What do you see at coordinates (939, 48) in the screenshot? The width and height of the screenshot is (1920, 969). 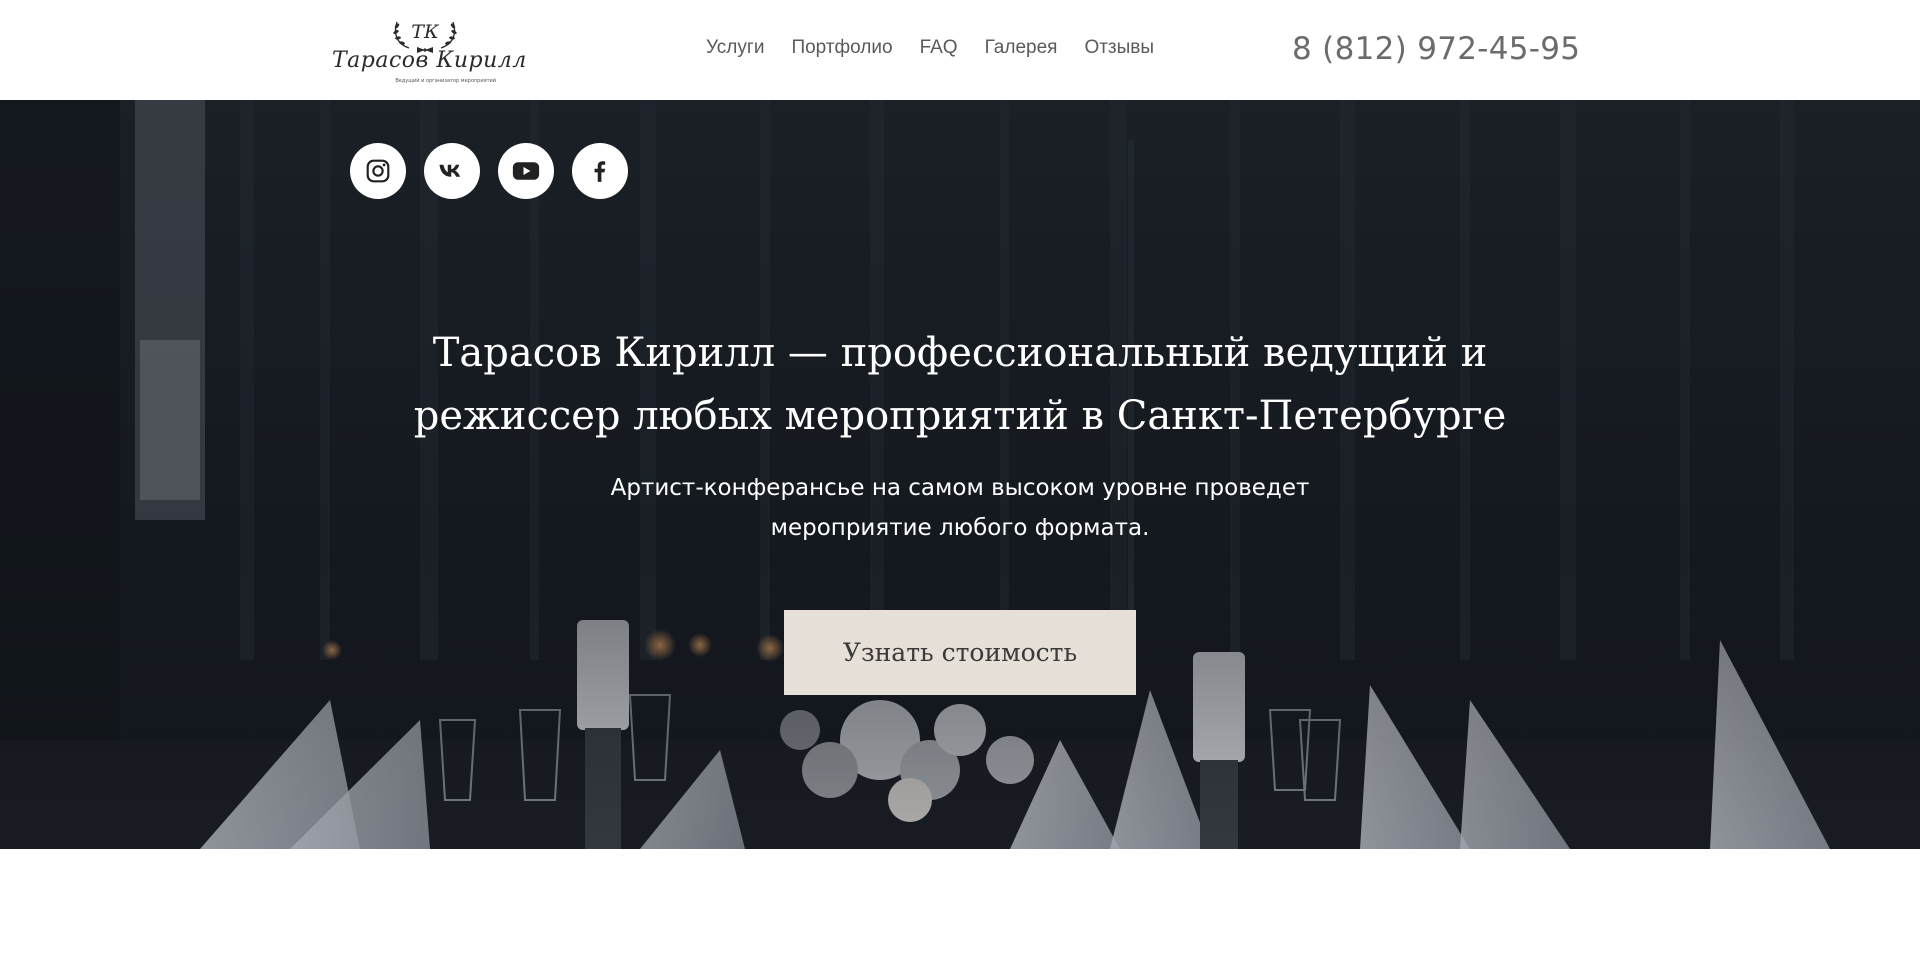 I see `nav-item-faq: FAQ` at bounding box center [939, 48].